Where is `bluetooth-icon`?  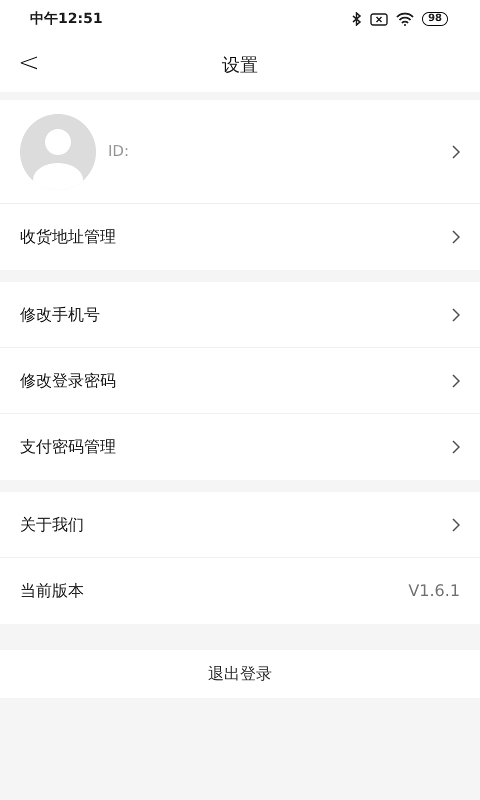
bluetooth-icon is located at coordinates (357, 19).